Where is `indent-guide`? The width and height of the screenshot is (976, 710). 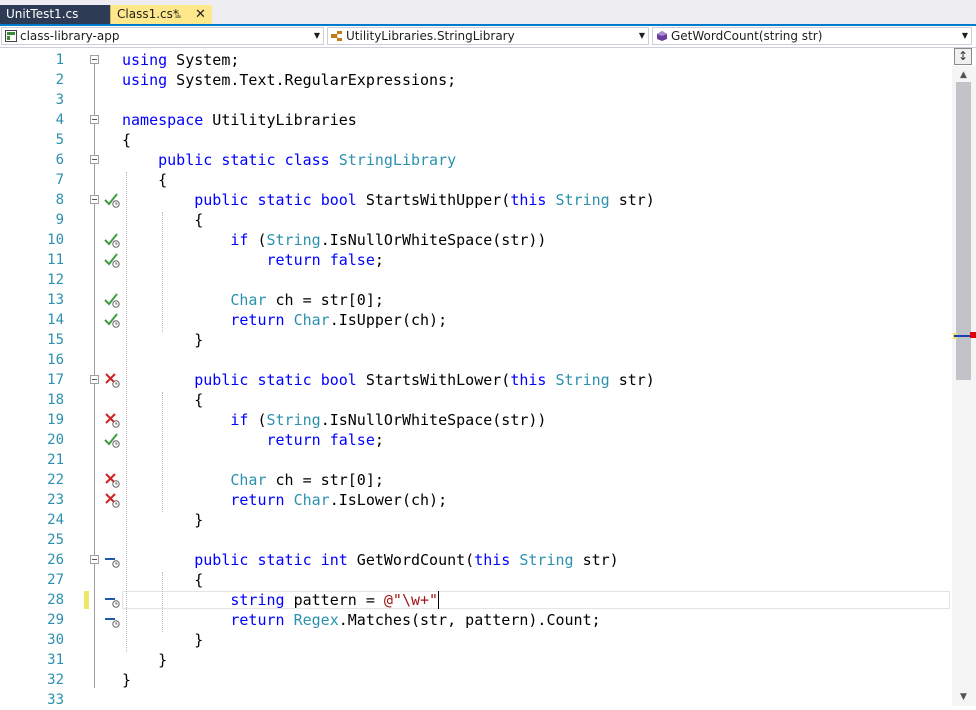
indent-guide is located at coordinates (162, 452).